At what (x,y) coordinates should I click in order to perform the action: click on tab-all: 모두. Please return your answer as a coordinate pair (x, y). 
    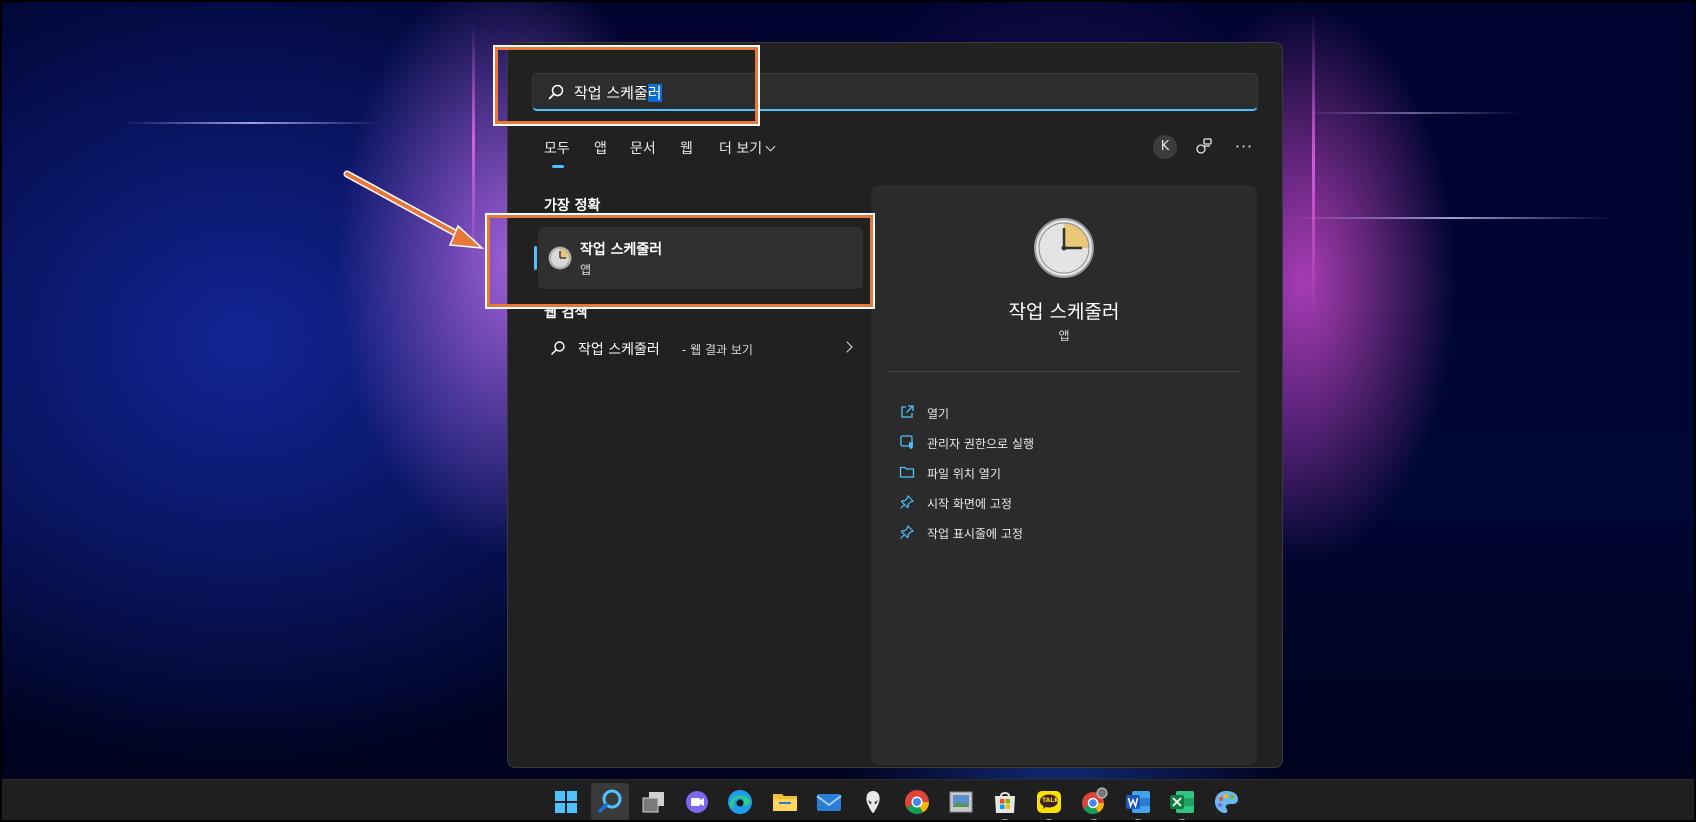
    Looking at the image, I should click on (557, 153).